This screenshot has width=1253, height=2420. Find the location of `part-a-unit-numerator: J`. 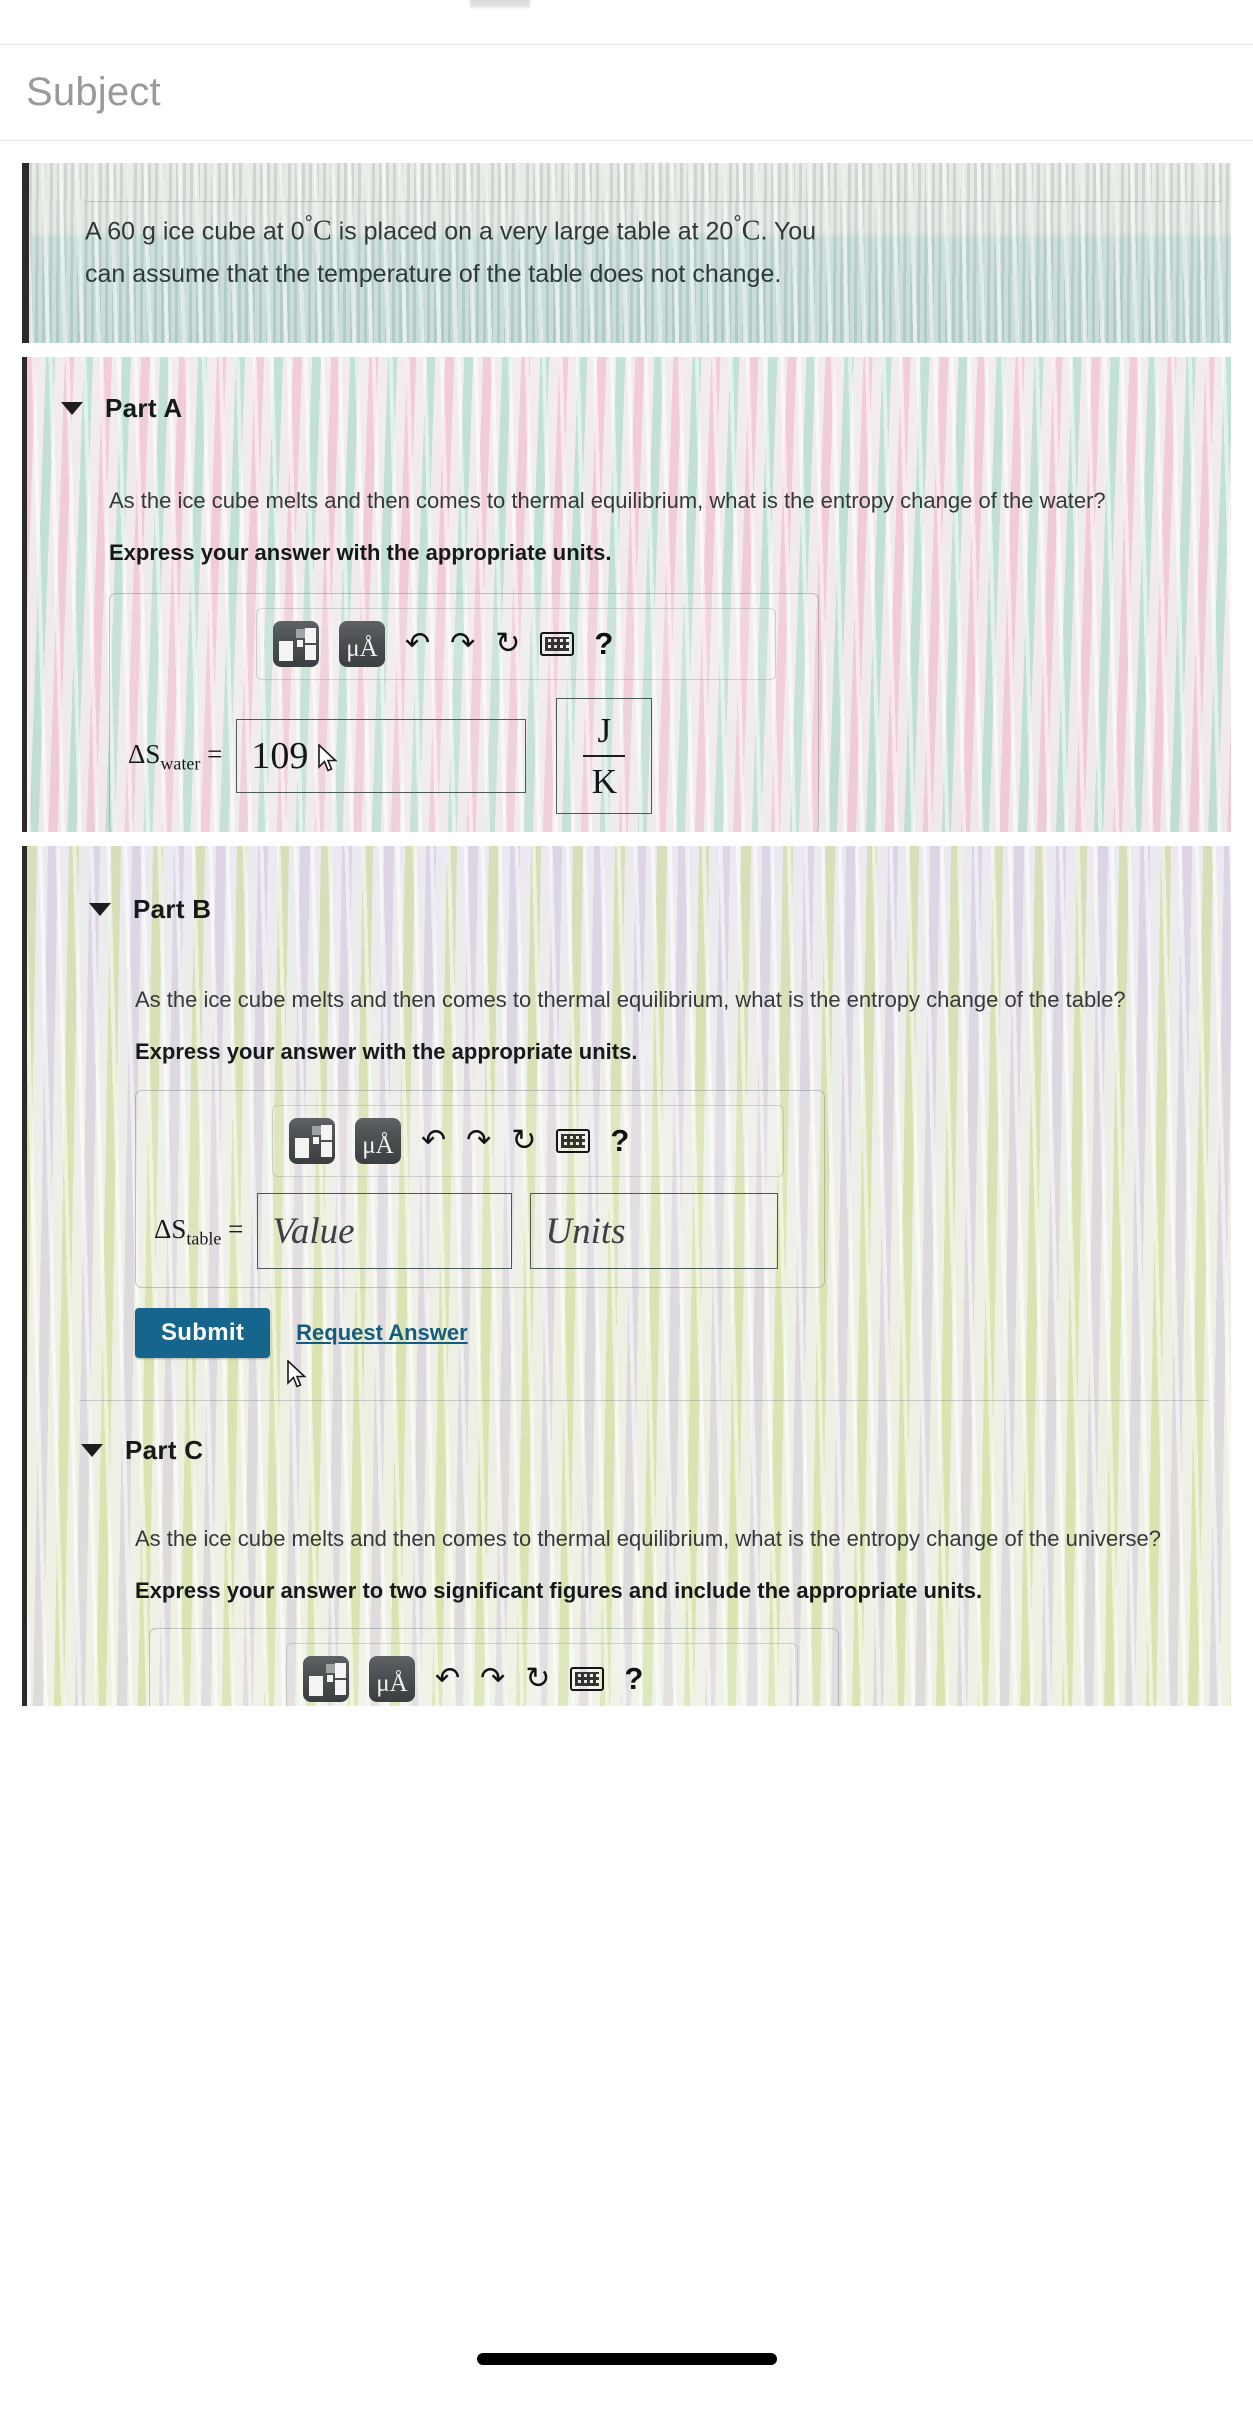

part-a-unit-numerator: J is located at coordinates (604, 731).